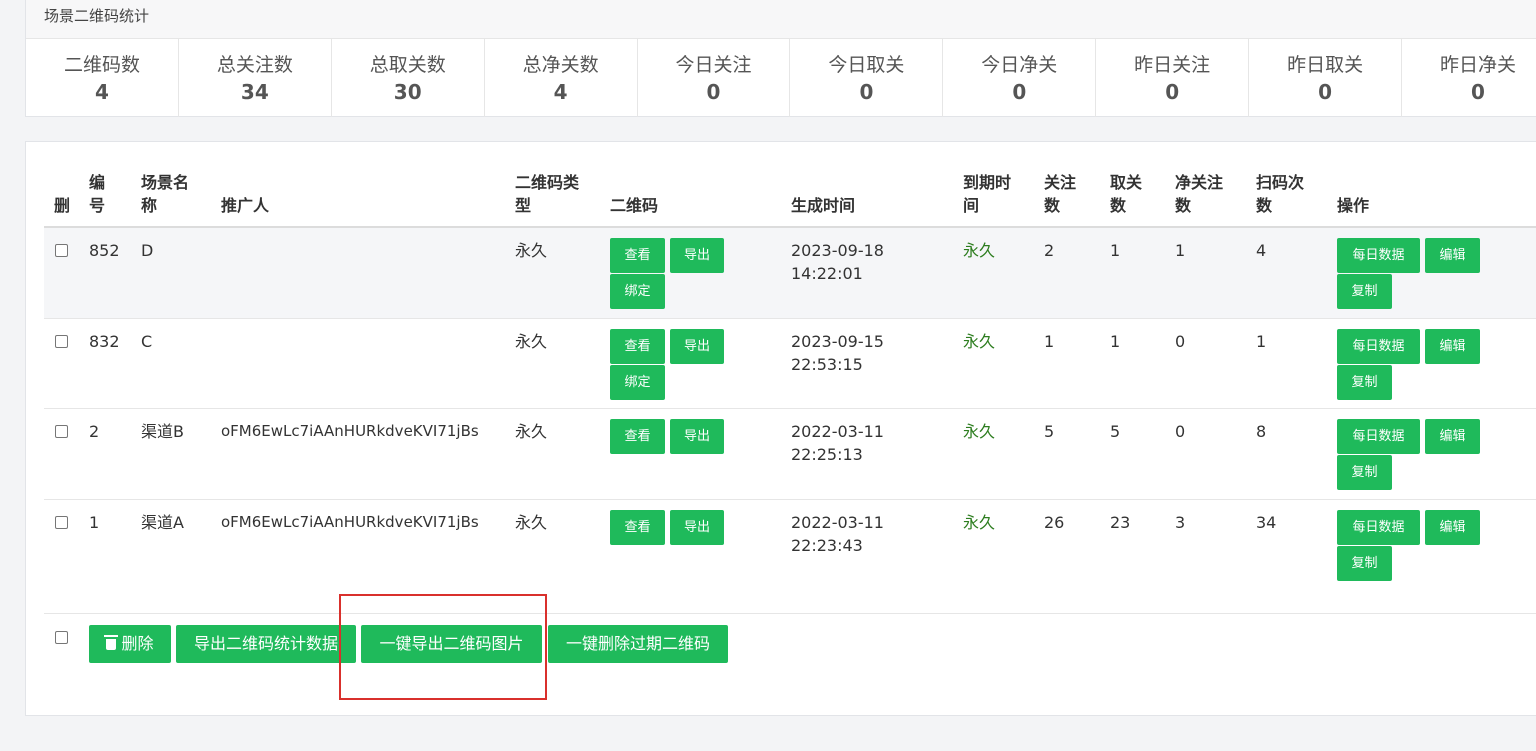 Image resolution: width=1536 pixels, height=751 pixels. Describe the element at coordinates (102, 78) in the screenshot. I see `stat-qr-count: 二维码数 4` at that location.